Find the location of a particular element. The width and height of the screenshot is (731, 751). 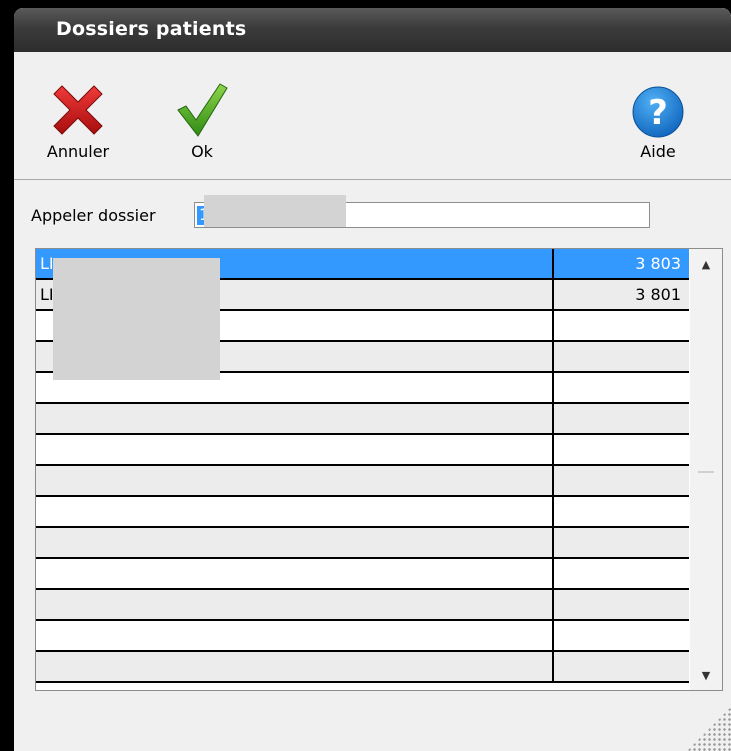

vertical-scrollbar: ▲ ▼ is located at coordinates (706, 469).